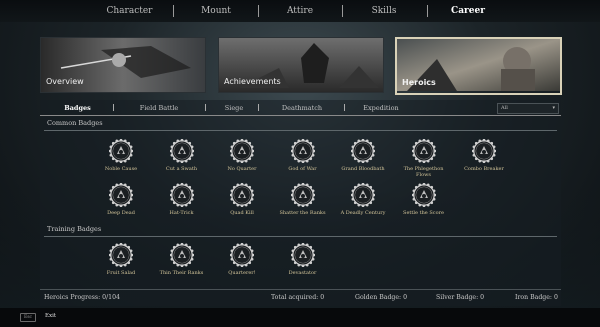 This screenshot has width=600, height=327. What do you see at coordinates (129, 11) in the screenshot?
I see `tab-character: Character` at bounding box center [129, 11].